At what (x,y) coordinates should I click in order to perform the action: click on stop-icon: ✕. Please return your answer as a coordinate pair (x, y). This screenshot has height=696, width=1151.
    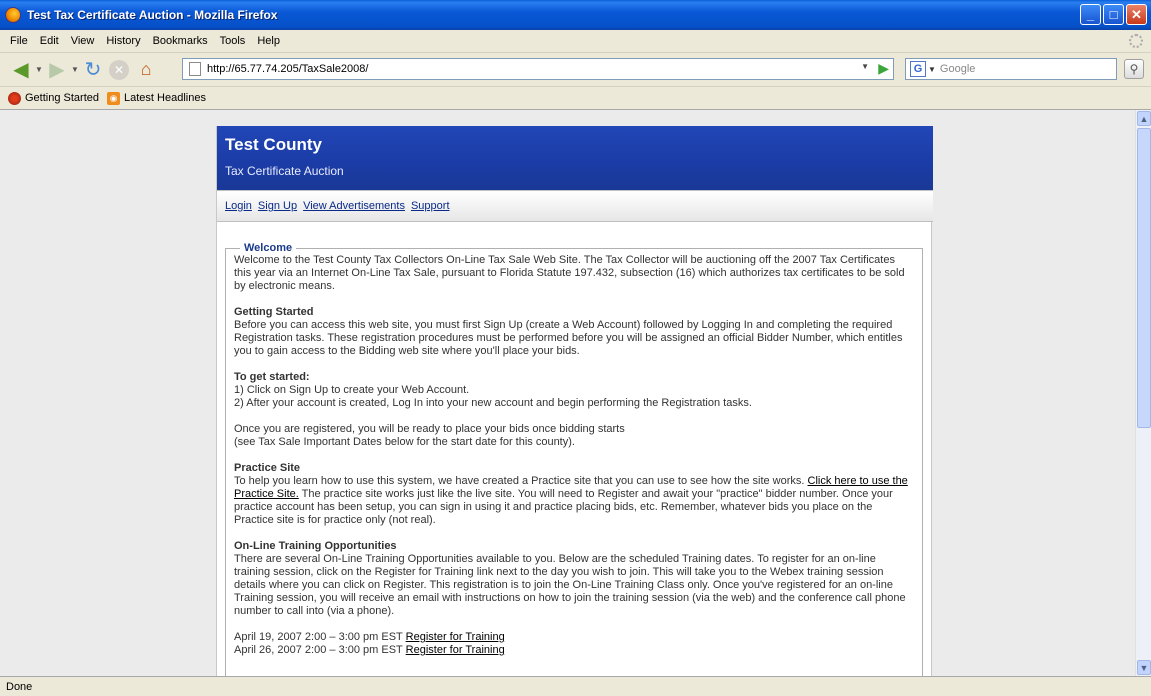
    Looking at the image, I should click on (119, 69).